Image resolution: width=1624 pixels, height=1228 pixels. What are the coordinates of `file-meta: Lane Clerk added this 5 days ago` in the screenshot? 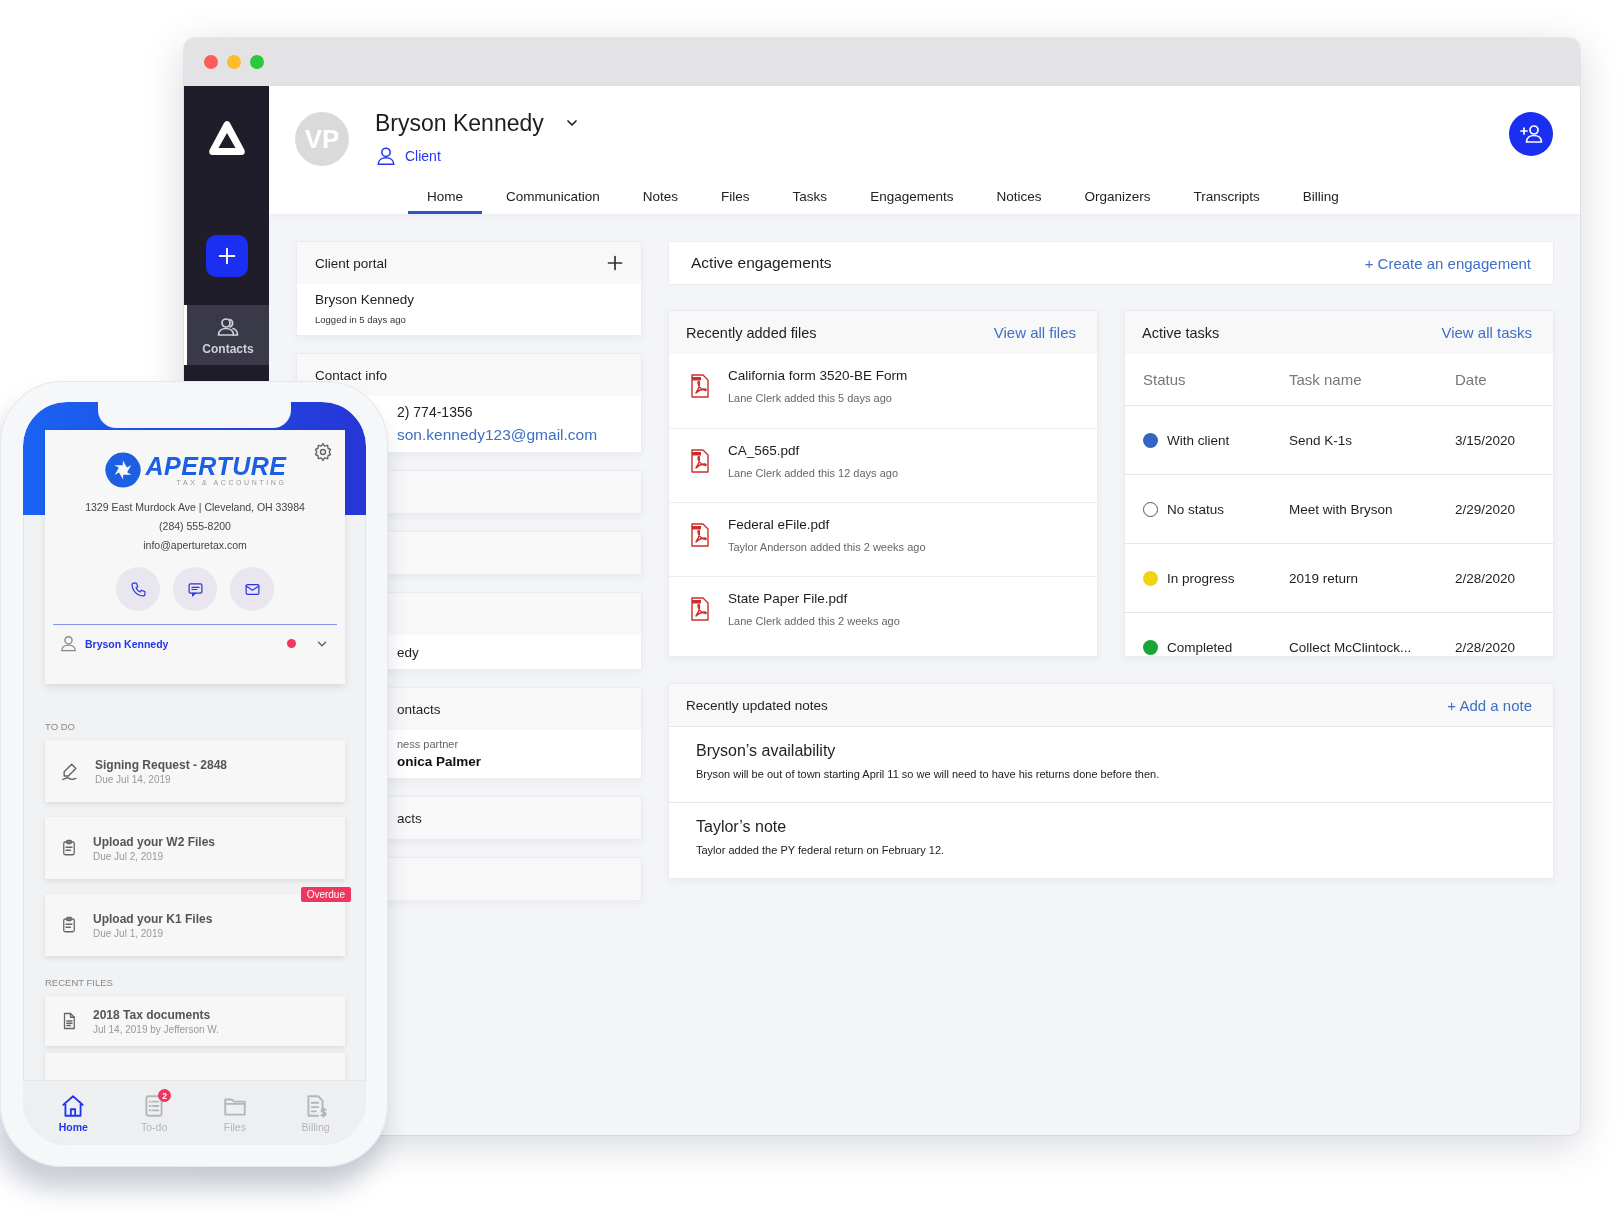 It's located at (810, 398).